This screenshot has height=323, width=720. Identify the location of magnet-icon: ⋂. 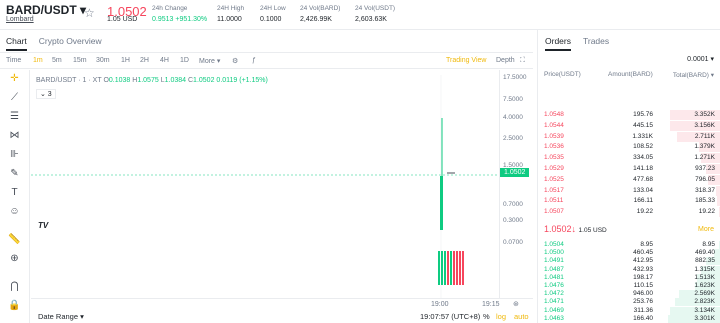
(14, 286).